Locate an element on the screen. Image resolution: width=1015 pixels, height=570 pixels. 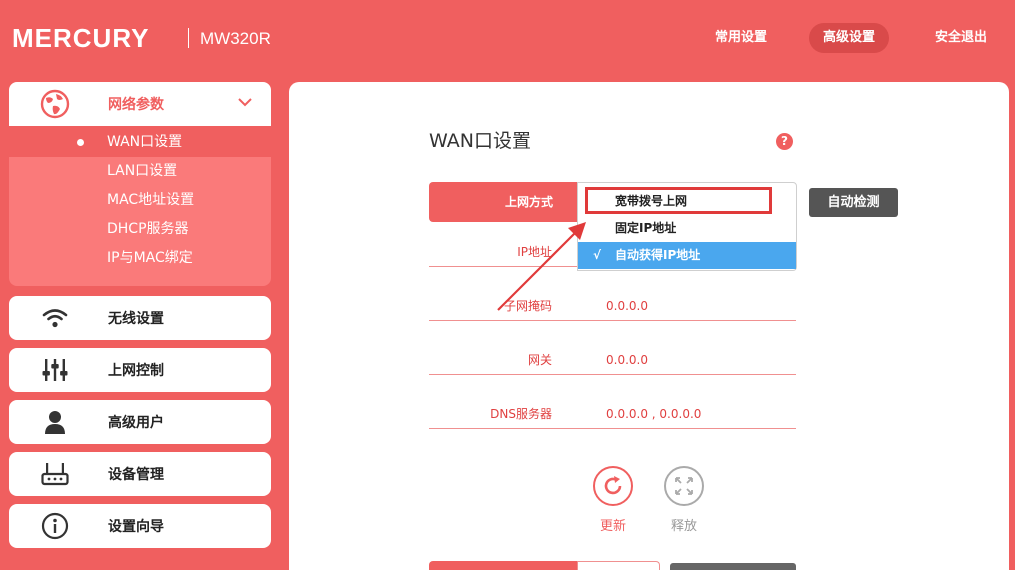
sidebar-setup-wizard-label: 设置向导 is located at coordinates (136, 527).